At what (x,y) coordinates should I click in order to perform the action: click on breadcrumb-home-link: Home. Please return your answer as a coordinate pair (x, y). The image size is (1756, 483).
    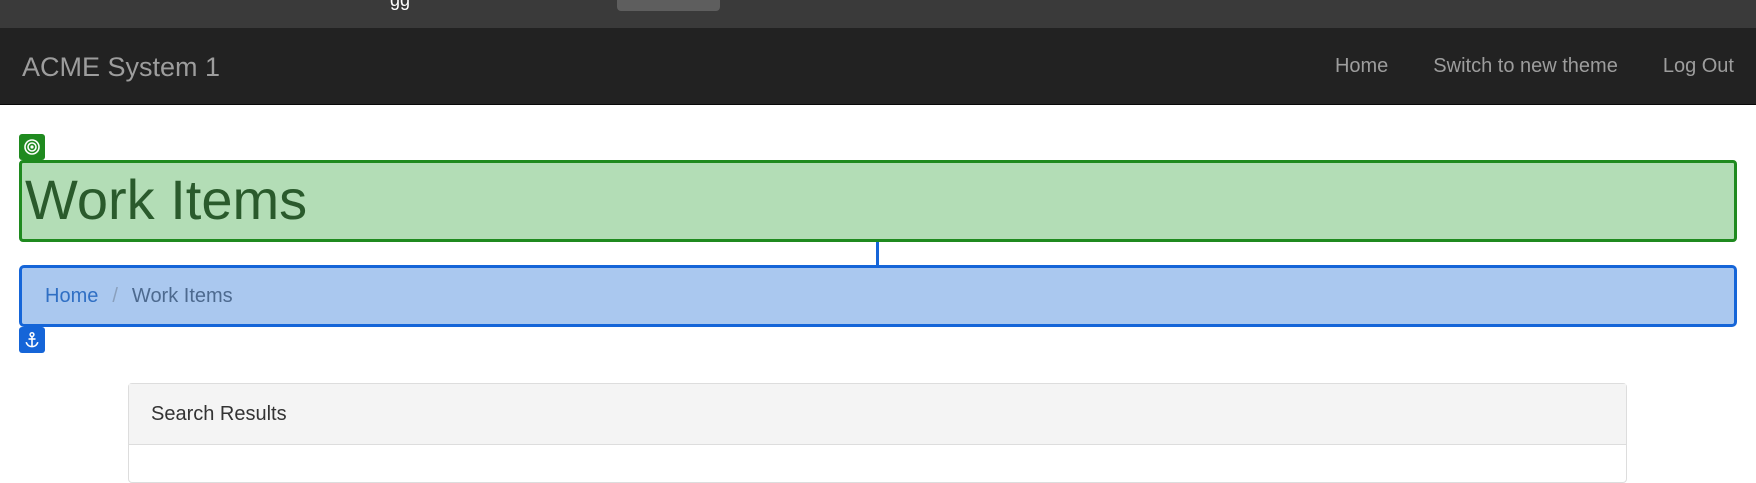
    Looking at the image, I should click on (71, 296).